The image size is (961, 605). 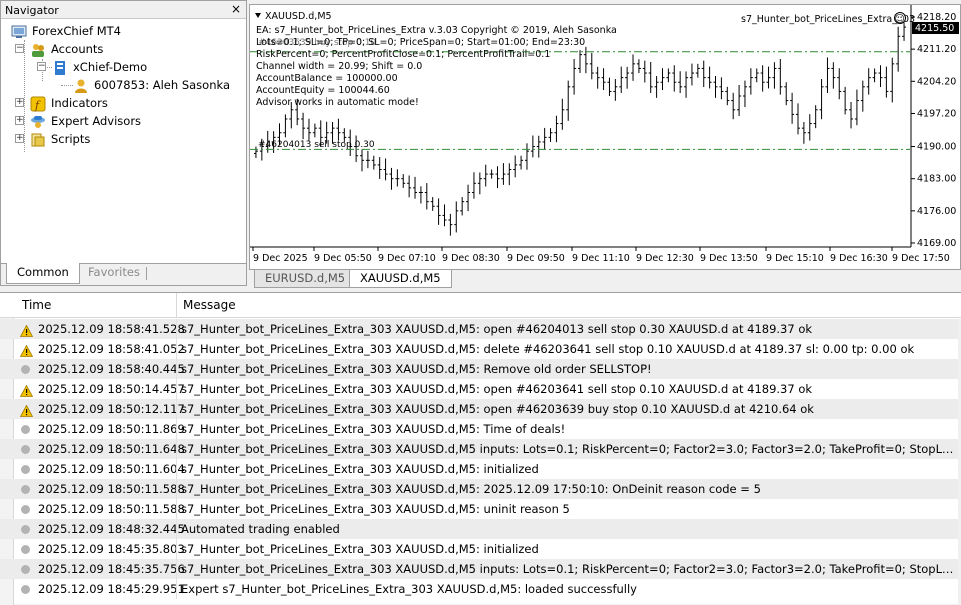 I want to click on terminal-icon, so click(x=19, y=32).